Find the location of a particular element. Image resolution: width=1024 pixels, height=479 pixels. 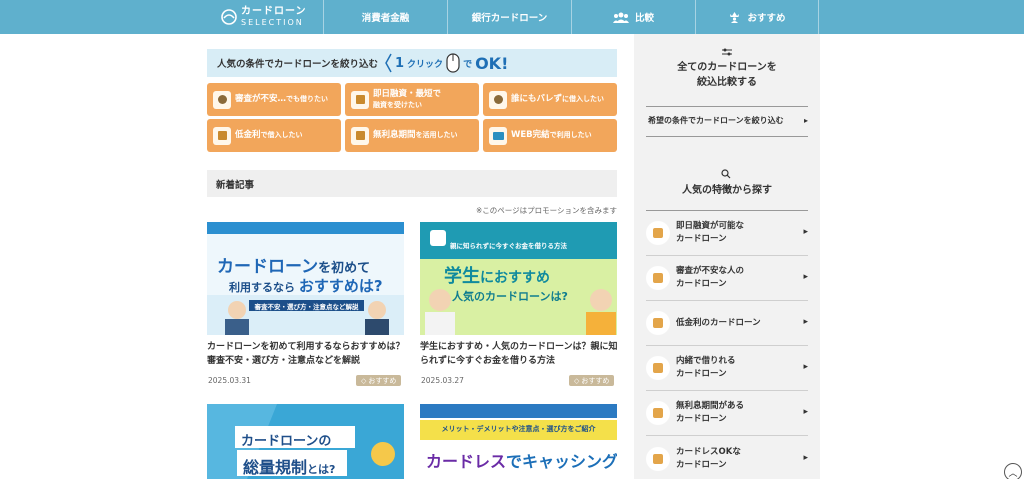

sidebar-filter-link: 希望の条件でカードローンを絞り込む ▸ is located at coordinates (728, 120).